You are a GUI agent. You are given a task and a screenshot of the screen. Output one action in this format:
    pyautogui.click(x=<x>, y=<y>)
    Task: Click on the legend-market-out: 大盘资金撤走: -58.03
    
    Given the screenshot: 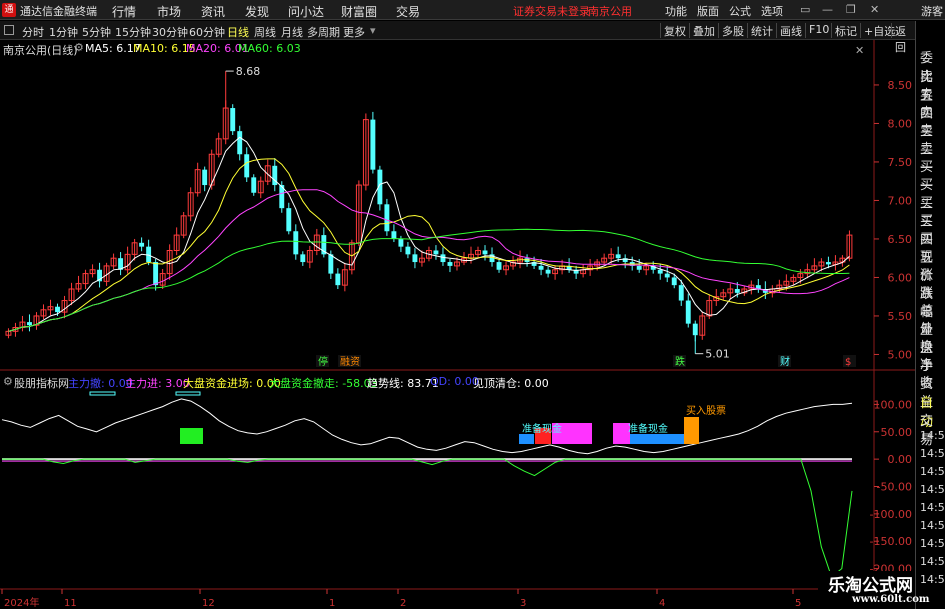 What is the action you would take?
    pyautogui.click(x=323, y=383)
    